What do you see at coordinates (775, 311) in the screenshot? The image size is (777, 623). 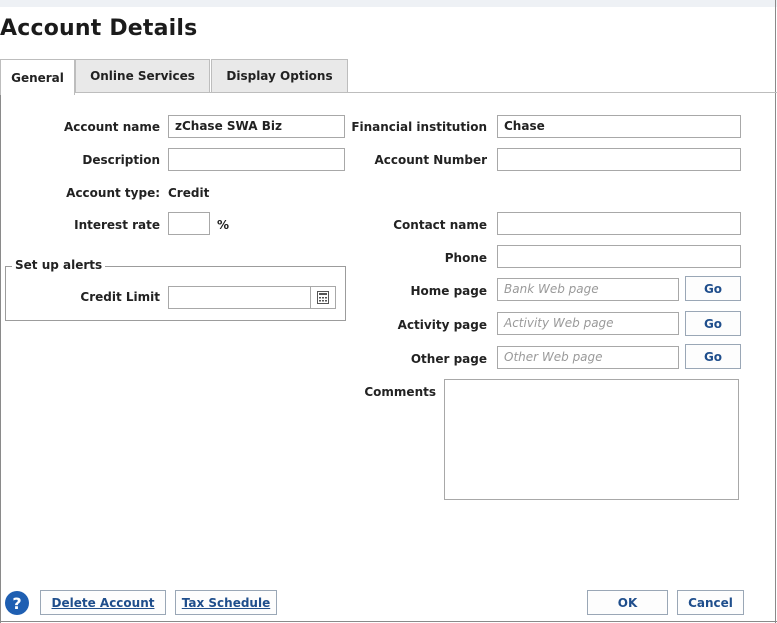 I see `window-right-border` at bounding box center [775, 311].